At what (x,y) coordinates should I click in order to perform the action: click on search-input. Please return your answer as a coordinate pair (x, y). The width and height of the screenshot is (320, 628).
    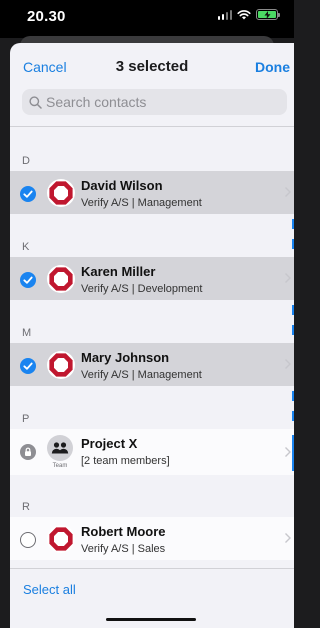
    Looking at the image, I should click on (161, 102).